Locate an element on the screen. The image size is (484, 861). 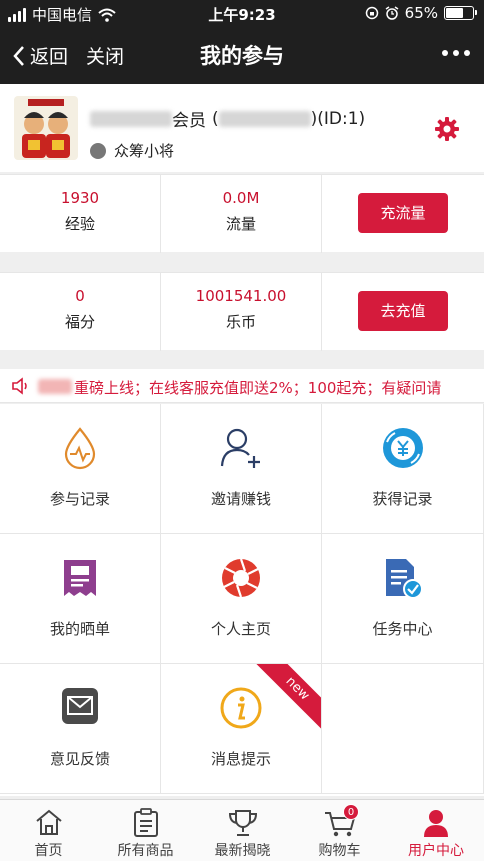
announcement-text: 重磅上线；在线客服充值即送2%；100起充；有疑问请 is located at coordinates (258, 388).